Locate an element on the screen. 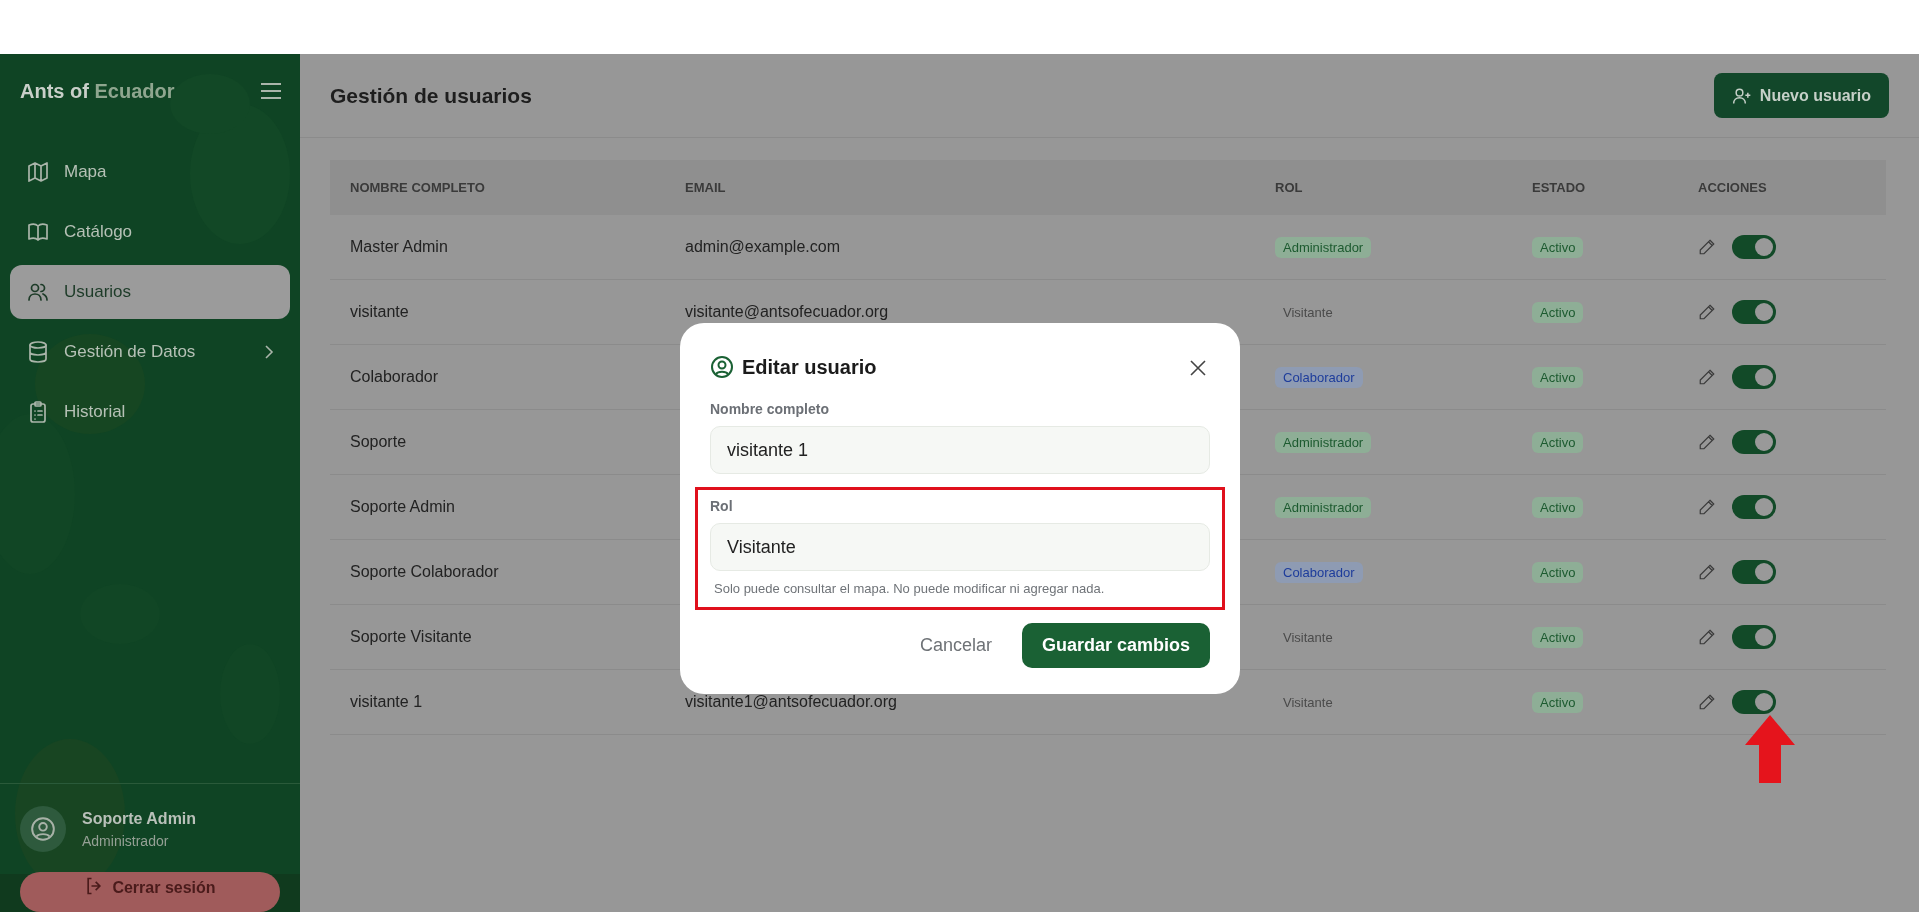 The image size is (1919, 912). database-icon is located at coordinates (38, 352).